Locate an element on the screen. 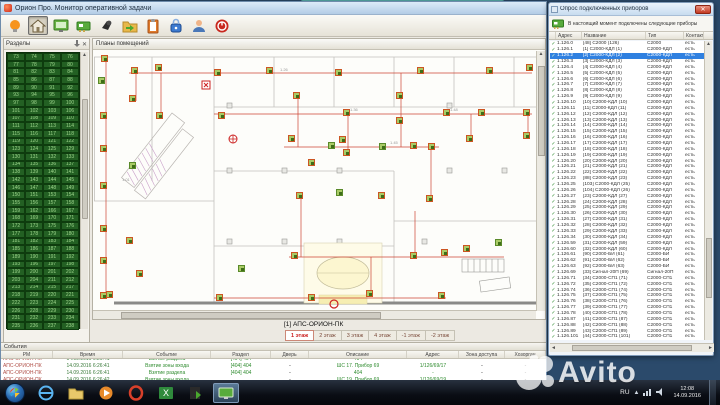  cross-circle-marker is located at coordinates (233, 140).